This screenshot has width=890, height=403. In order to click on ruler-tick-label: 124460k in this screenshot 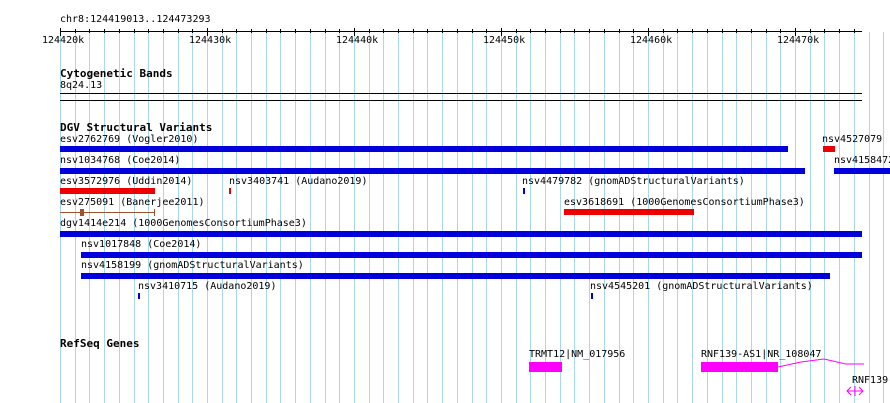, I will do `click(651, 40)`.